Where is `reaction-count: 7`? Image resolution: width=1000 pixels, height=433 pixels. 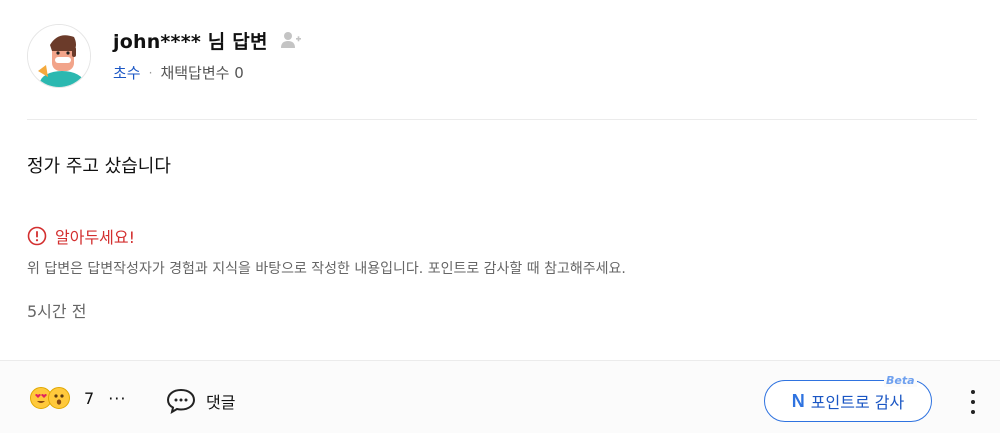
reaction-count: 7 is located at coordinates (89, 398).